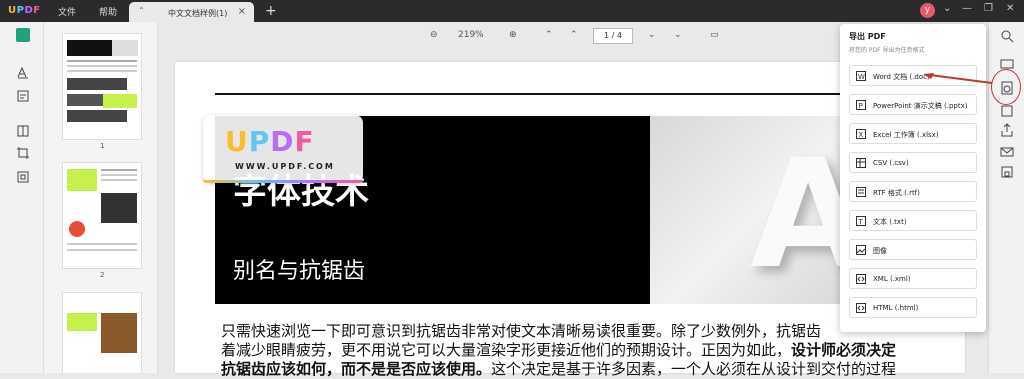 This screenshot has height=379, width=1024. What do you see at coordinates (861, 250) in the screenshot?
I see `image-icon` at bounding box center [861, 250].